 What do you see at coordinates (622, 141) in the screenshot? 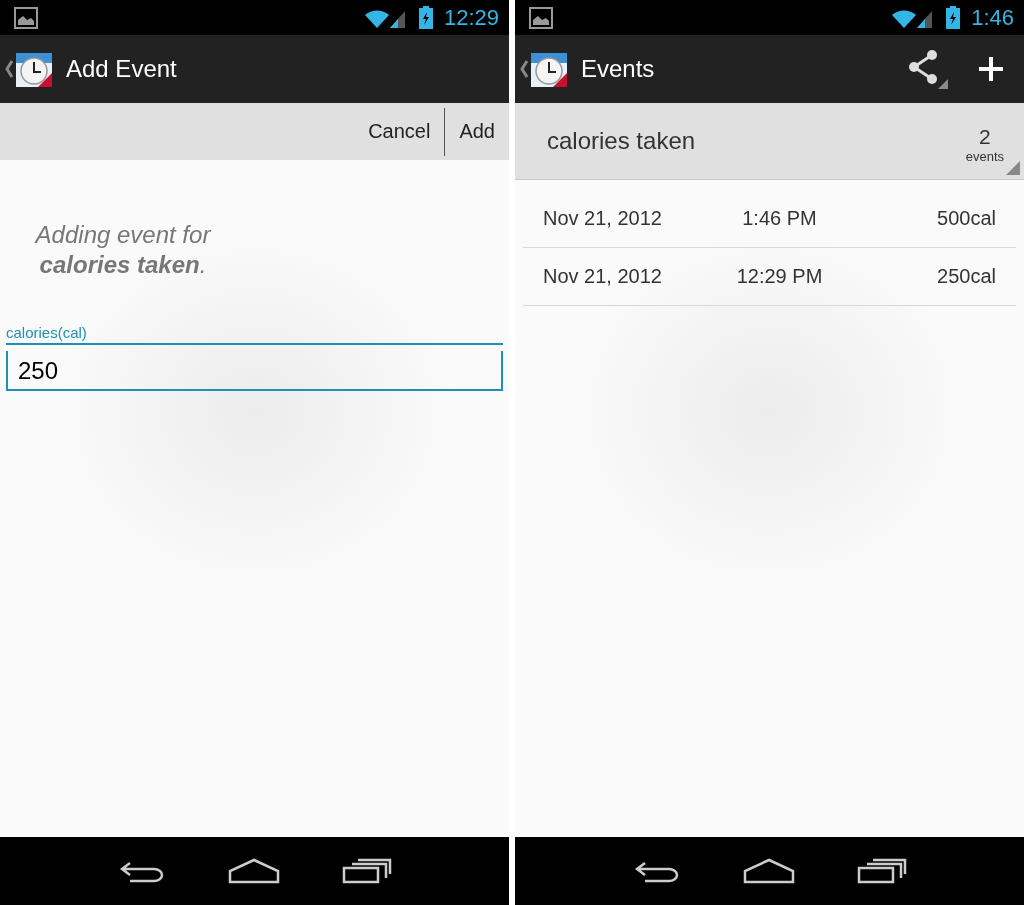
I see `category-name: calories taken` at bounding box center [622, 141].